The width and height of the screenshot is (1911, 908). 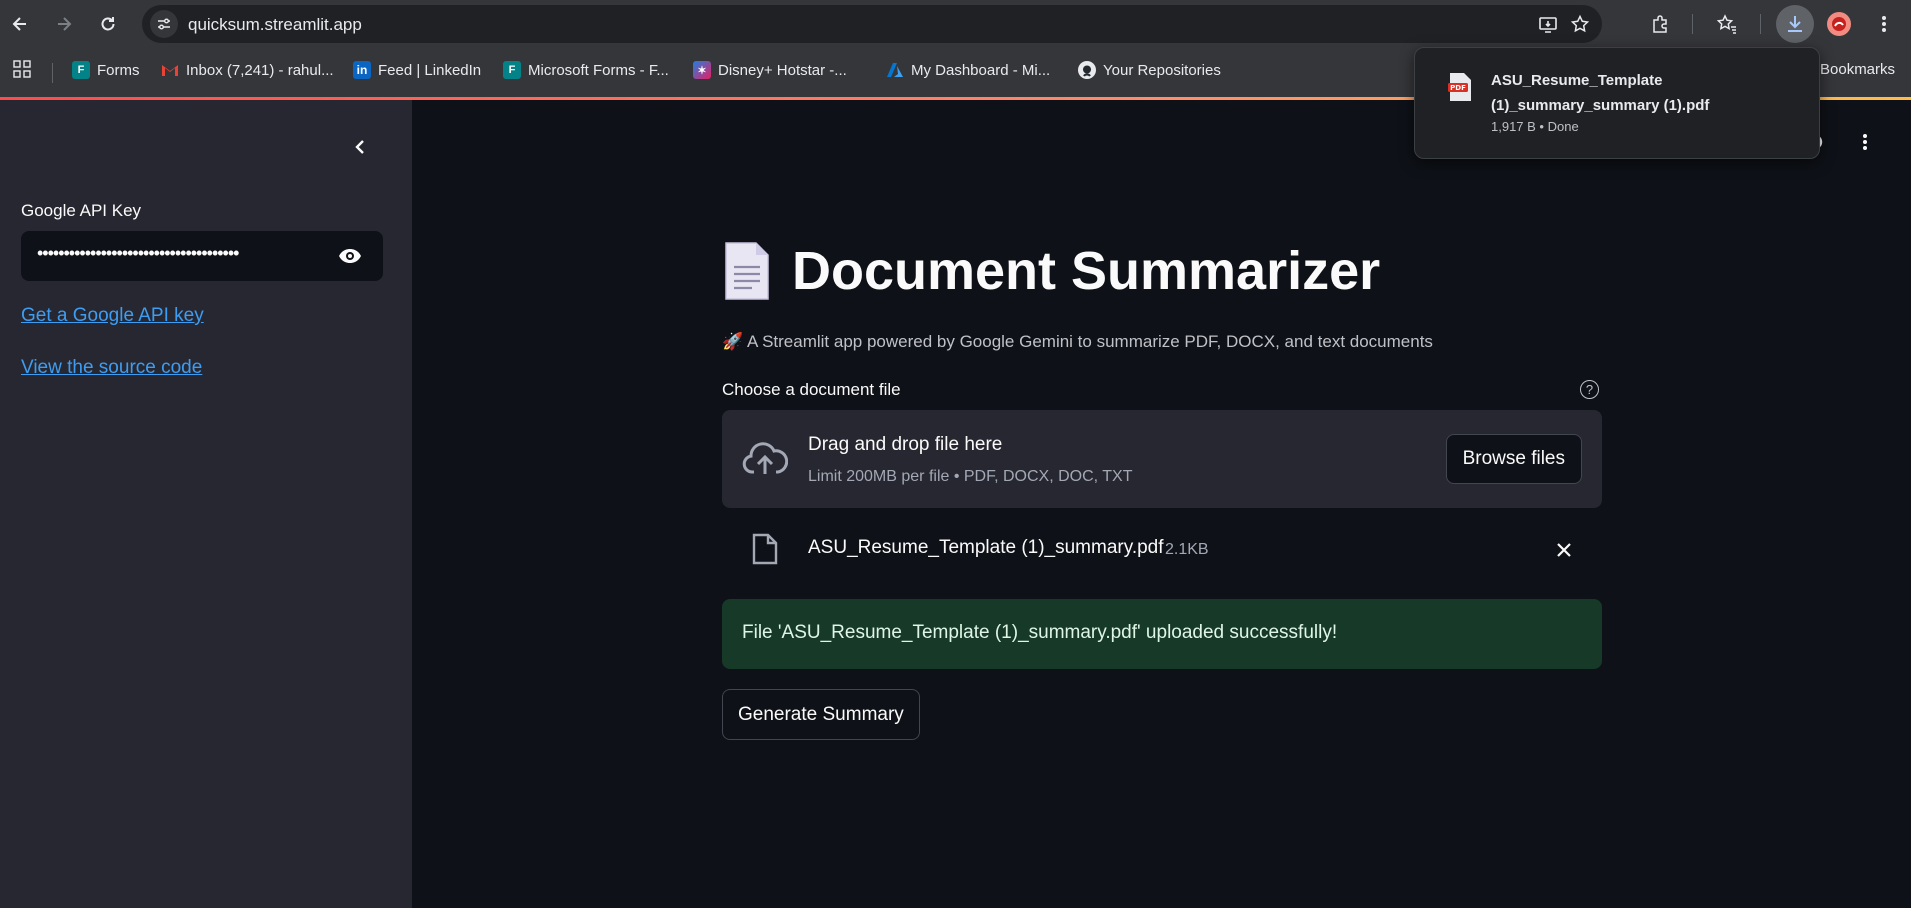 I want to click on document-icon, so click(x=747, y=271).